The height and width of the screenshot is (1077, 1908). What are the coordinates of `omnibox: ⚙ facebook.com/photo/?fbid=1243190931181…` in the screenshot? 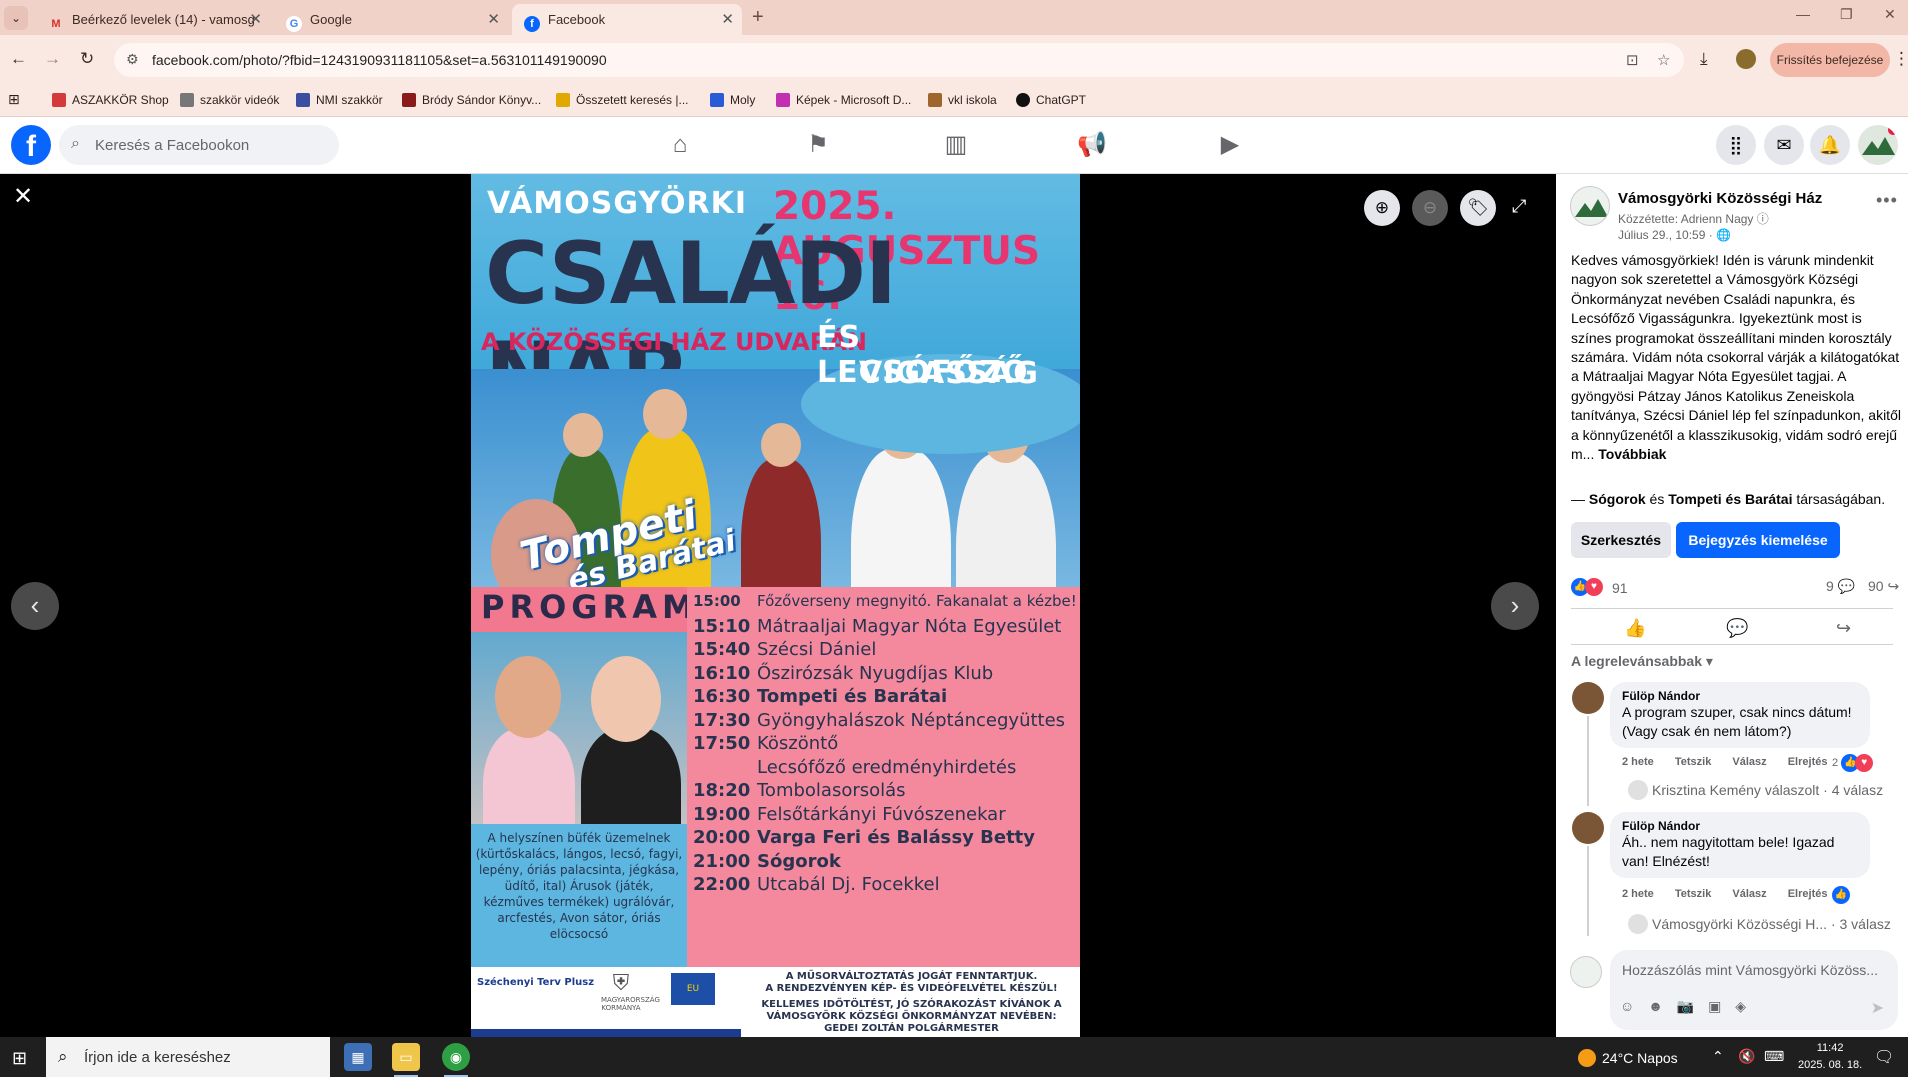 It's located at (899, 60).